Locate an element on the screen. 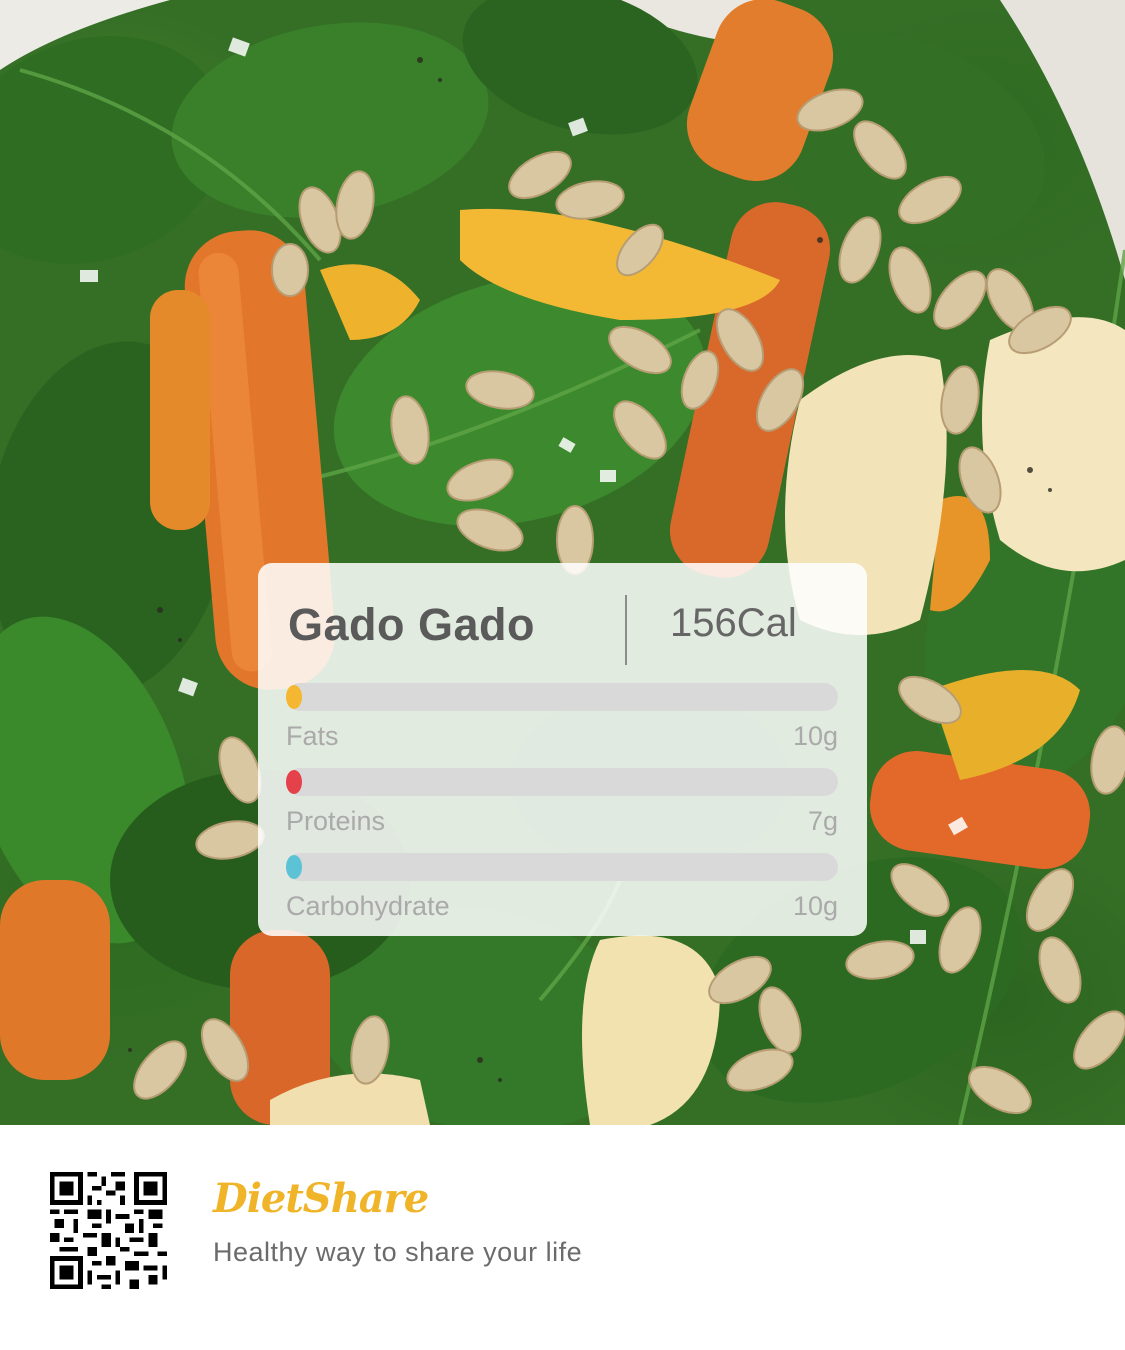  tagline: Healthy way to share your life is located at coordinates (398, 1252).